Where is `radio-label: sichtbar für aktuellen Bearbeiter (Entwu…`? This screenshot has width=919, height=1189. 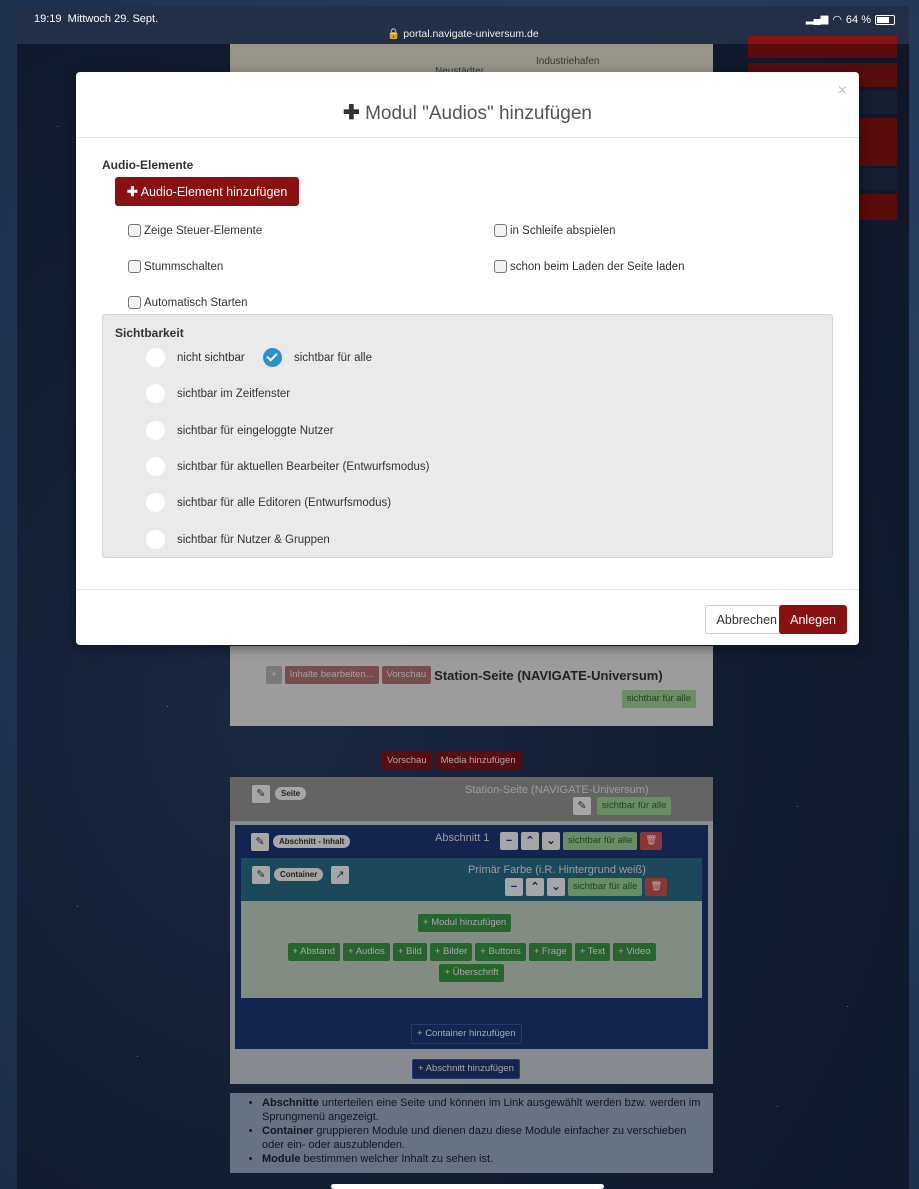 radio-label: sichtbar für aktuellen Bearbeiter (Entwu… is located at coordinates (303, 466).